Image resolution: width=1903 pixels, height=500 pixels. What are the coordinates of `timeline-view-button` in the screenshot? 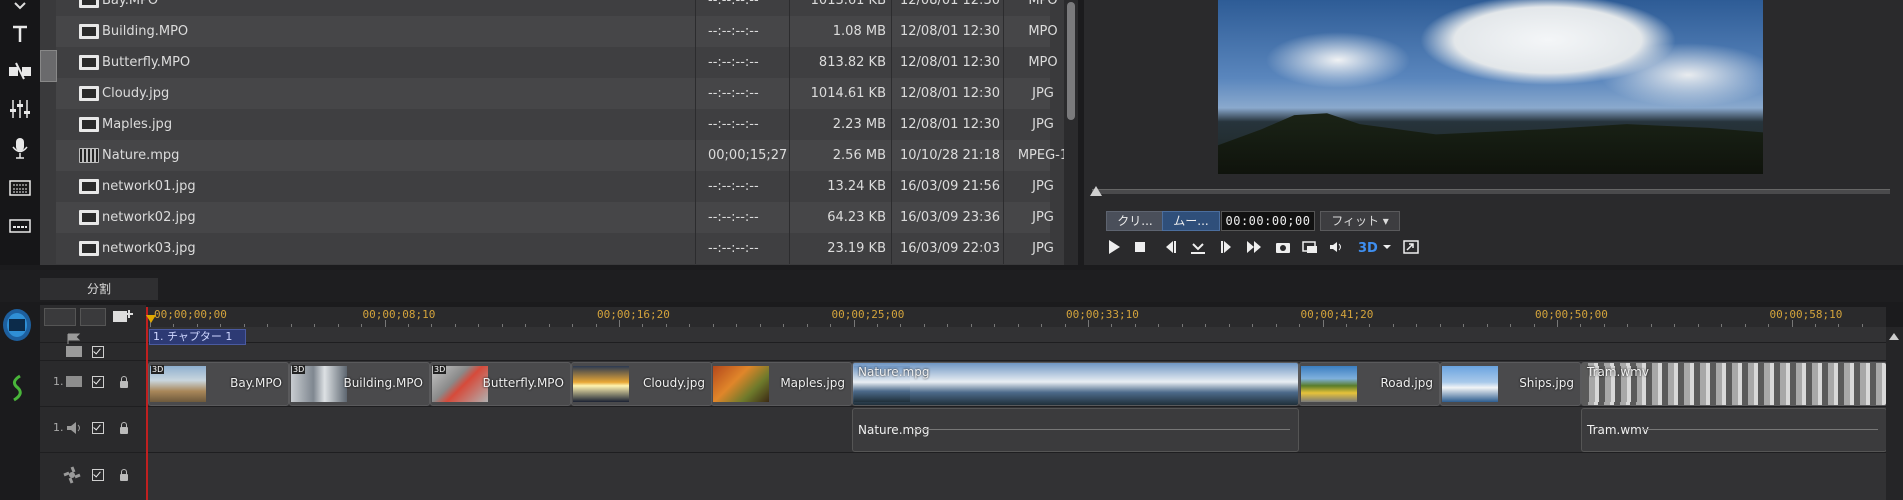 It's located at (93, 317).